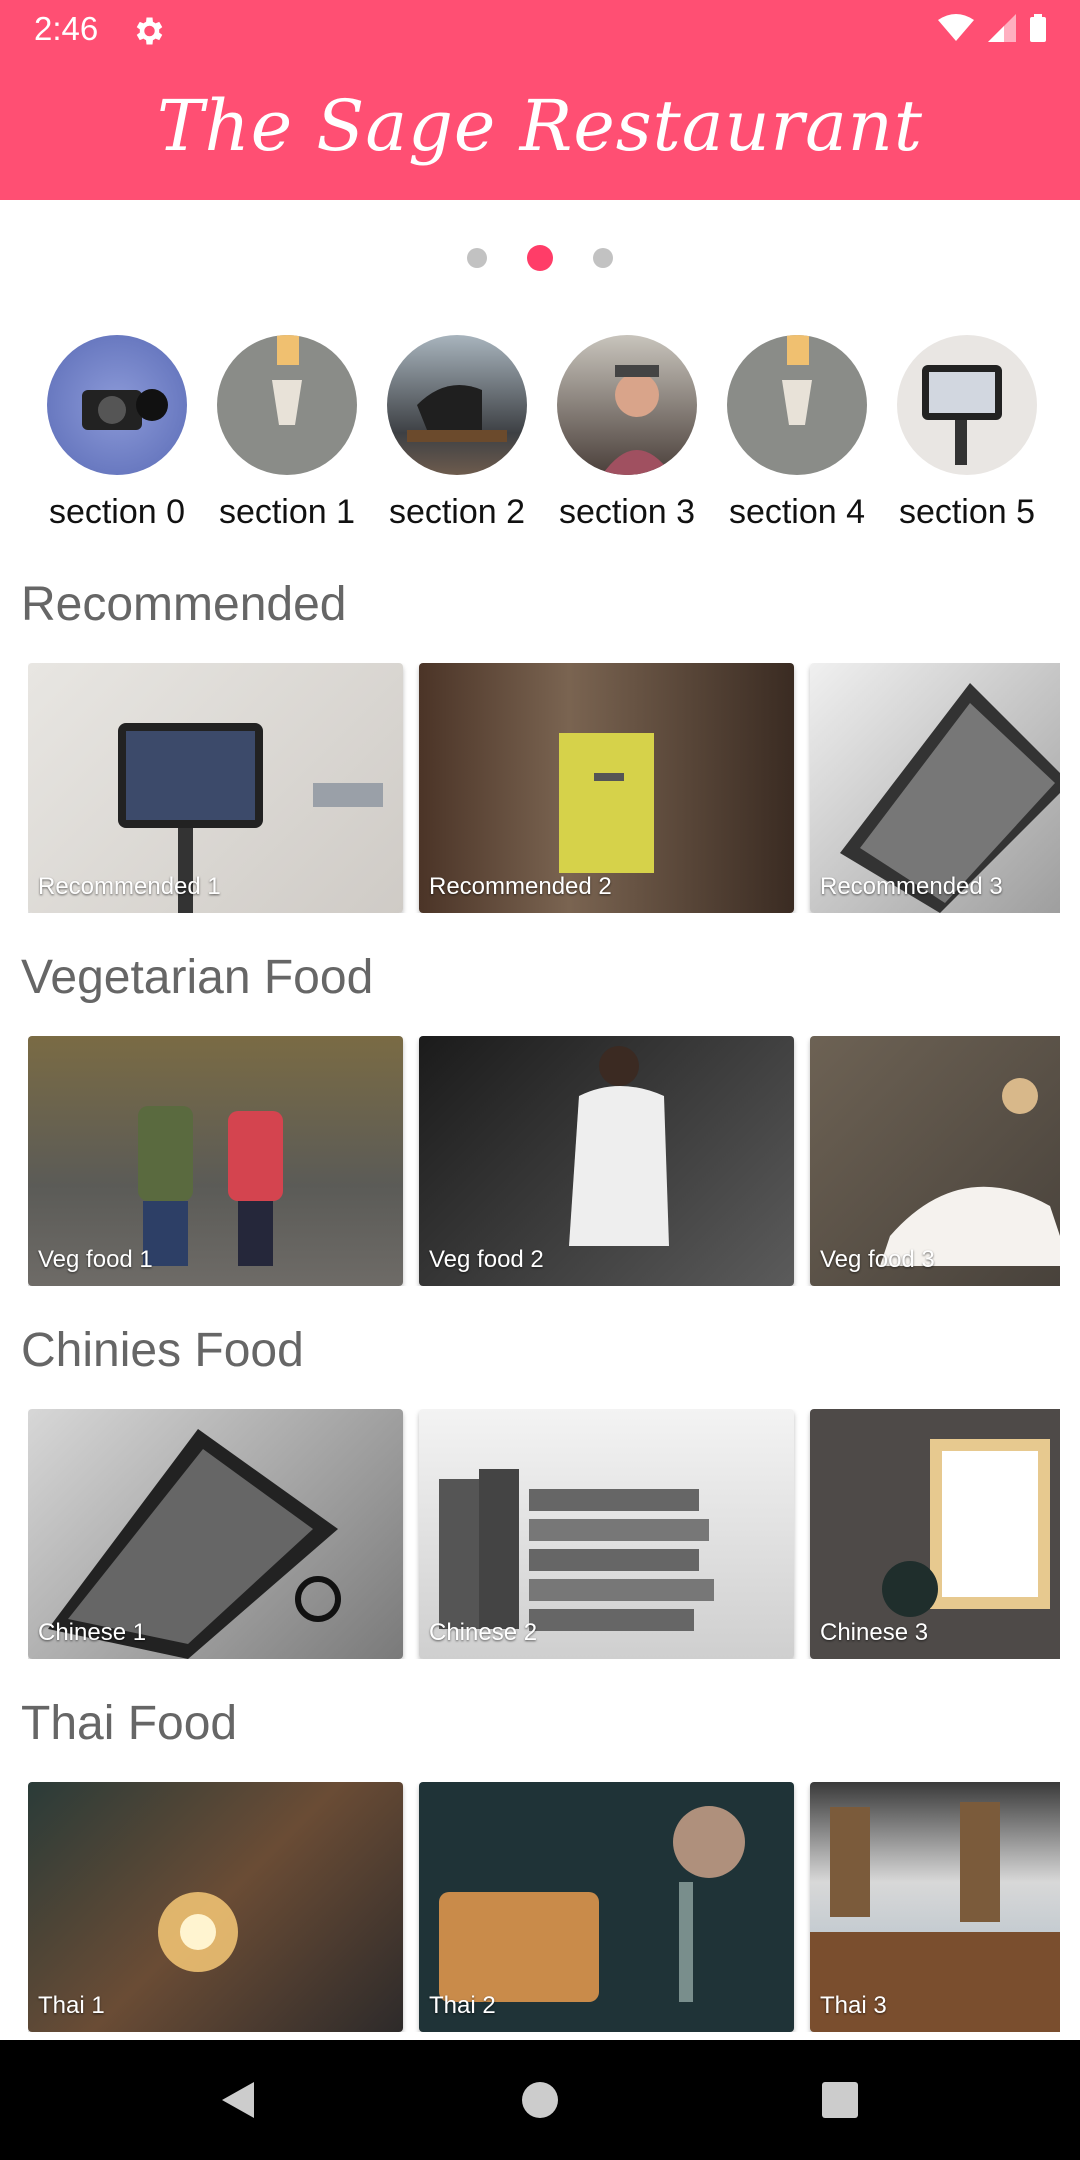  I want to click on status-time: 2:46, so click(66, 28).